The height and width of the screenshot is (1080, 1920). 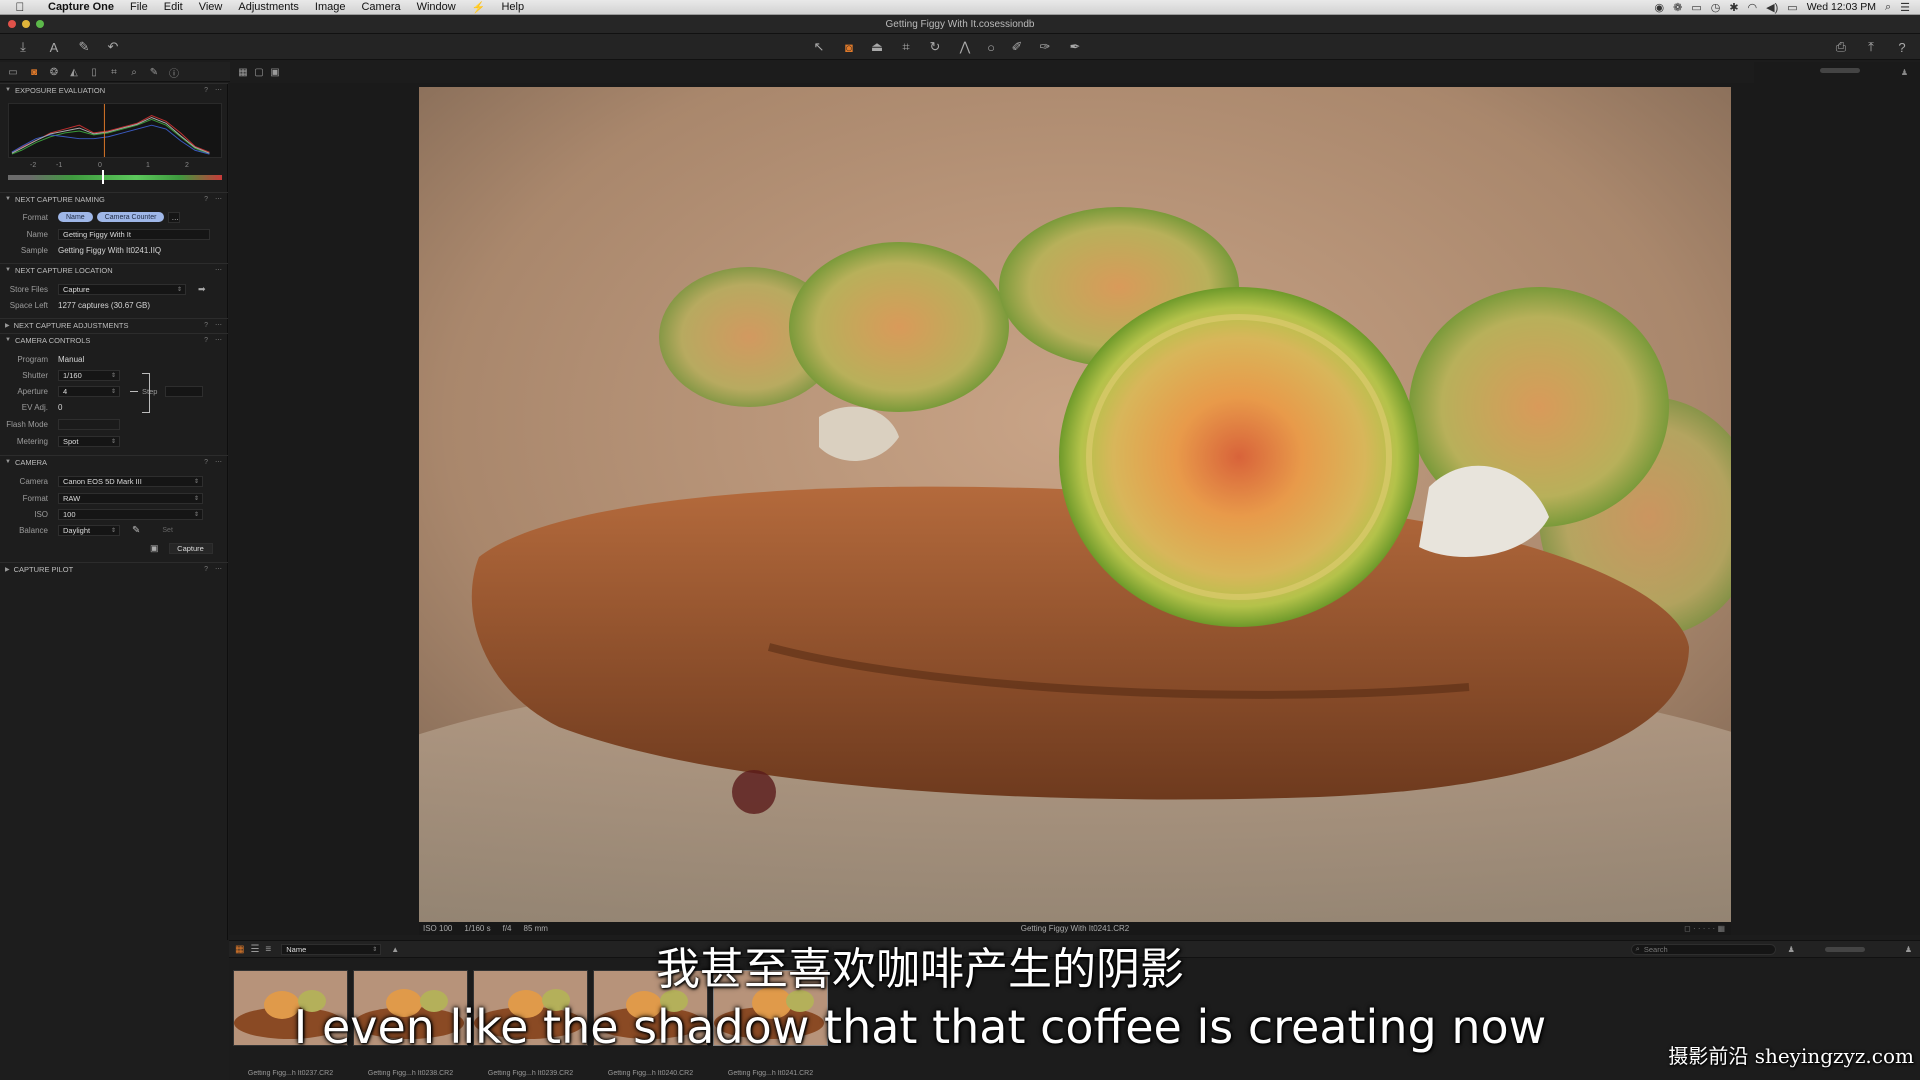 I want to click on set-button: Set, so click(x=167, y=530).